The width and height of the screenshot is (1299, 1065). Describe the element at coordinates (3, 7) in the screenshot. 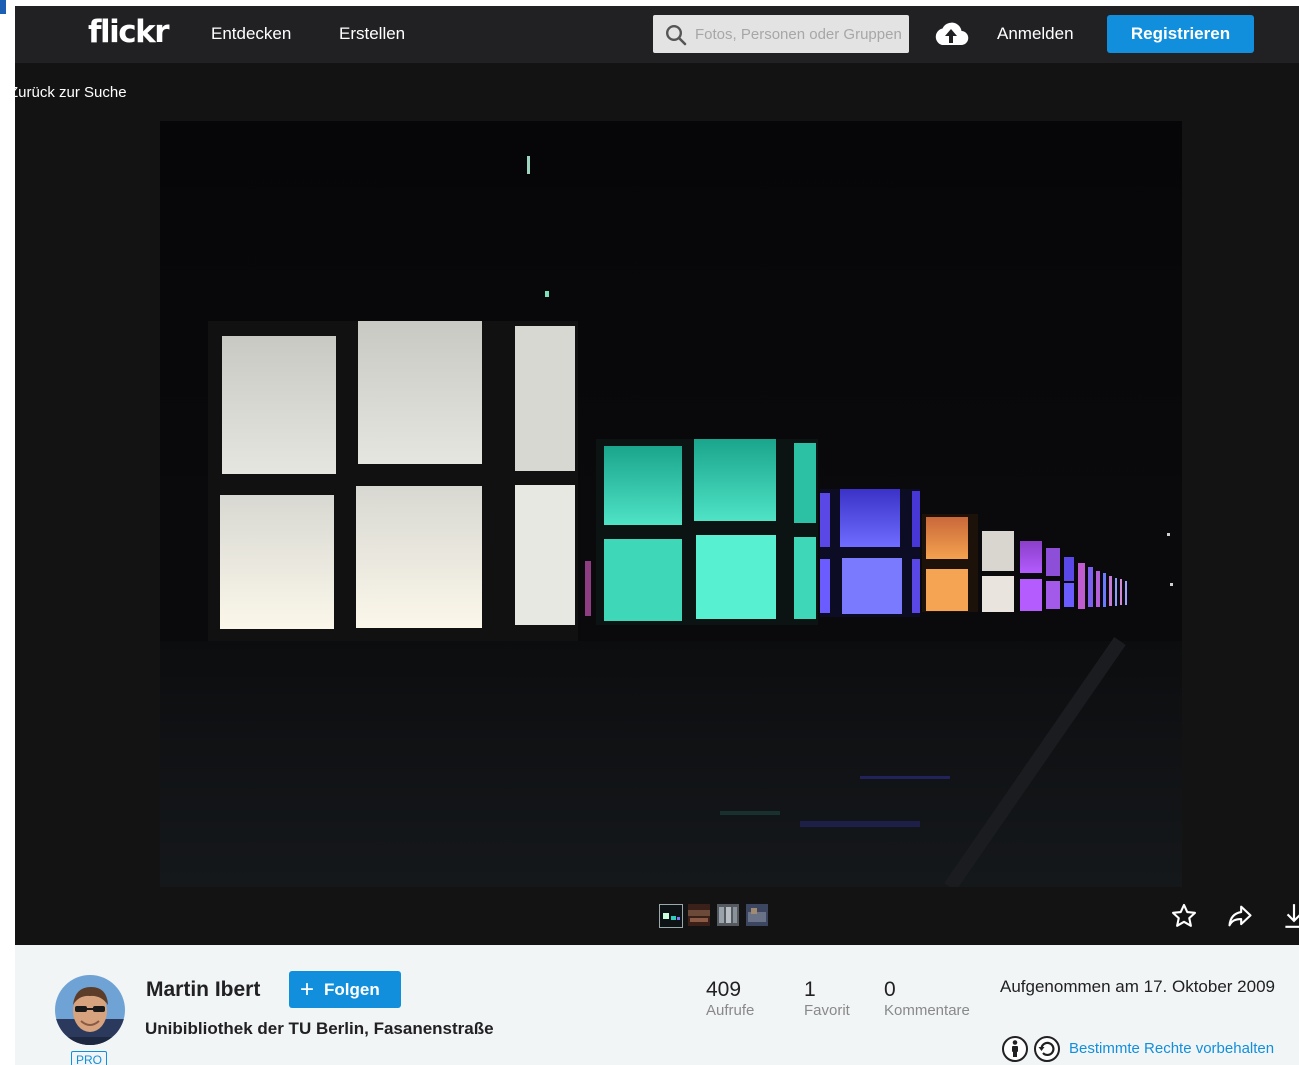

I see `window-corner-mark` at that location.